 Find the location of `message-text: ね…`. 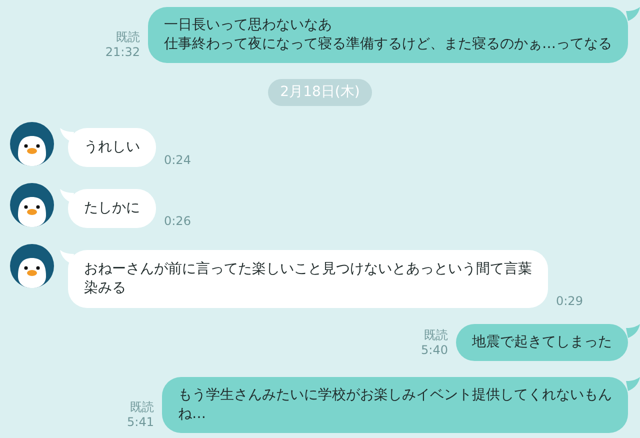

message-text: ね… is located at coordinates (192, 414).